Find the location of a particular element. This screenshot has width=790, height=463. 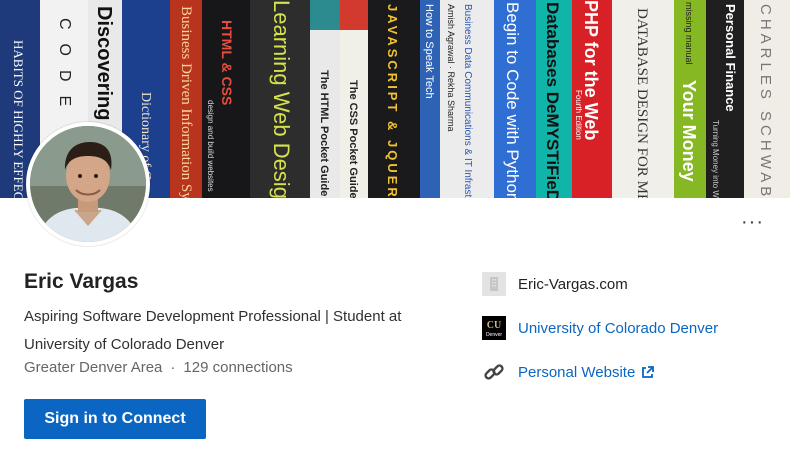

book-title: CHARLES SCHWAB INVESTED is located at coordinates (765, 101).